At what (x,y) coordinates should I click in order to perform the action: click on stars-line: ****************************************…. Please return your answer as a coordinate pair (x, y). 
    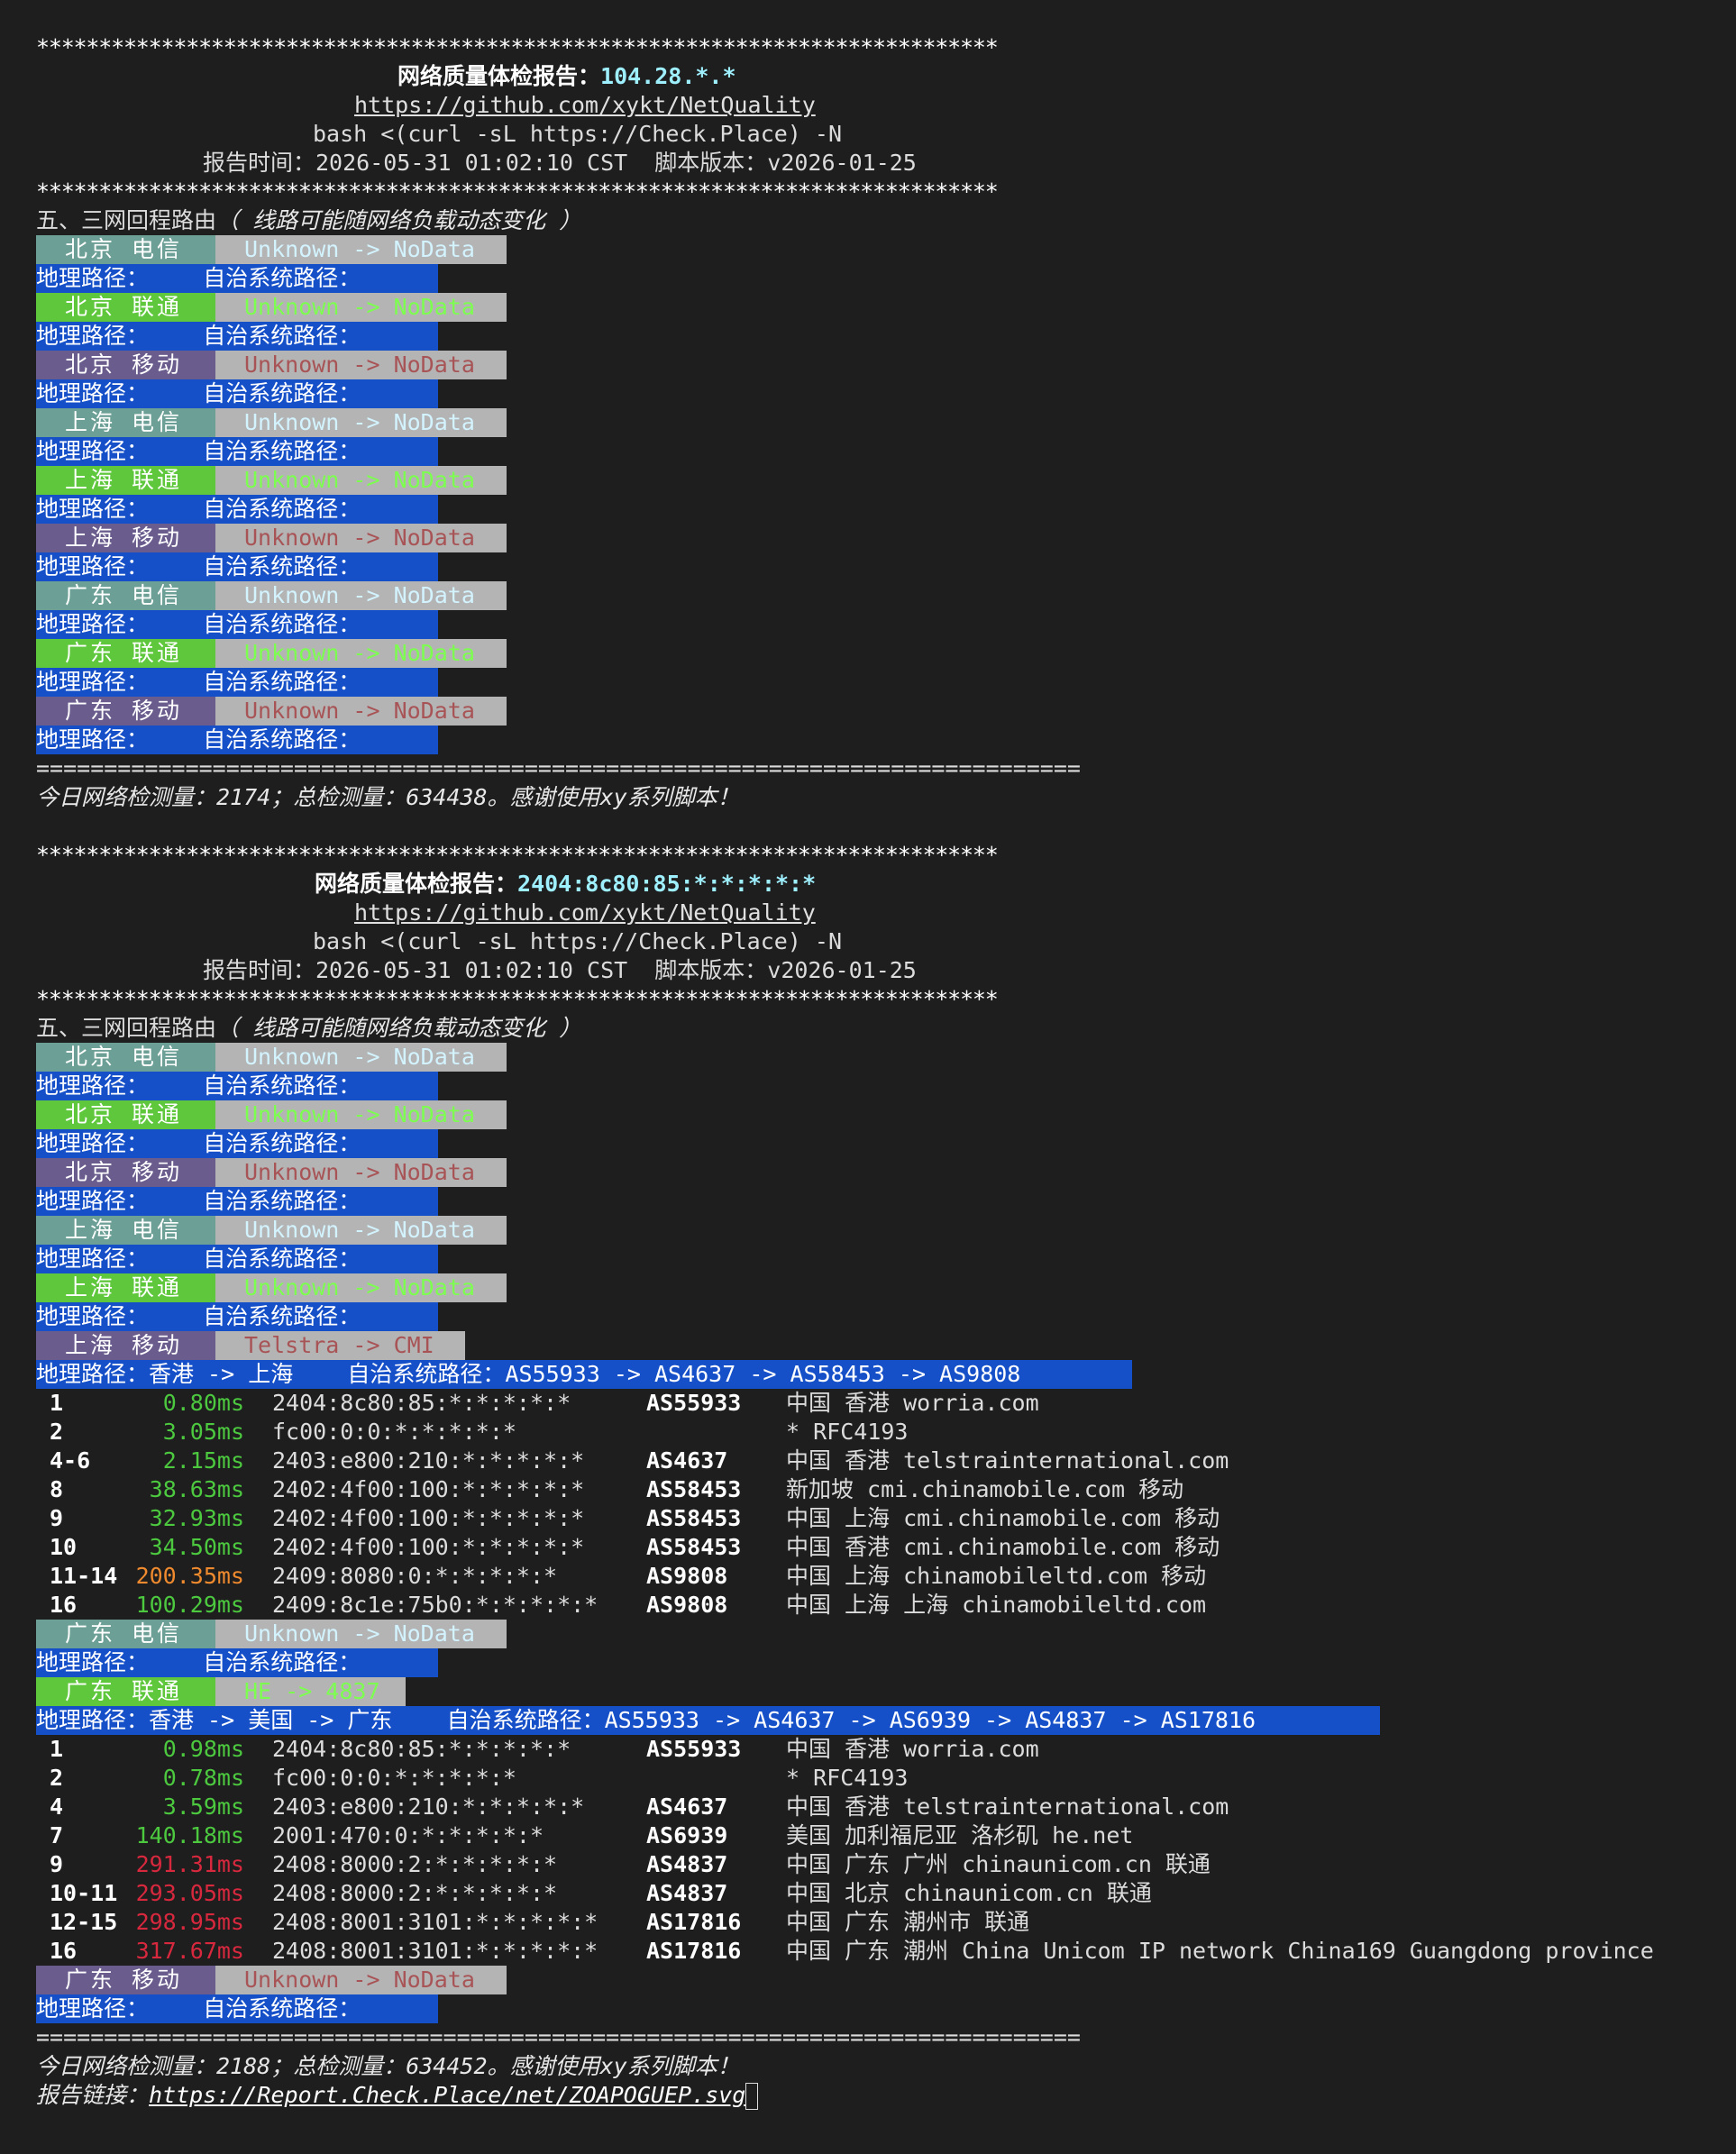
    Looking at the image, I should click on (517, 1000).